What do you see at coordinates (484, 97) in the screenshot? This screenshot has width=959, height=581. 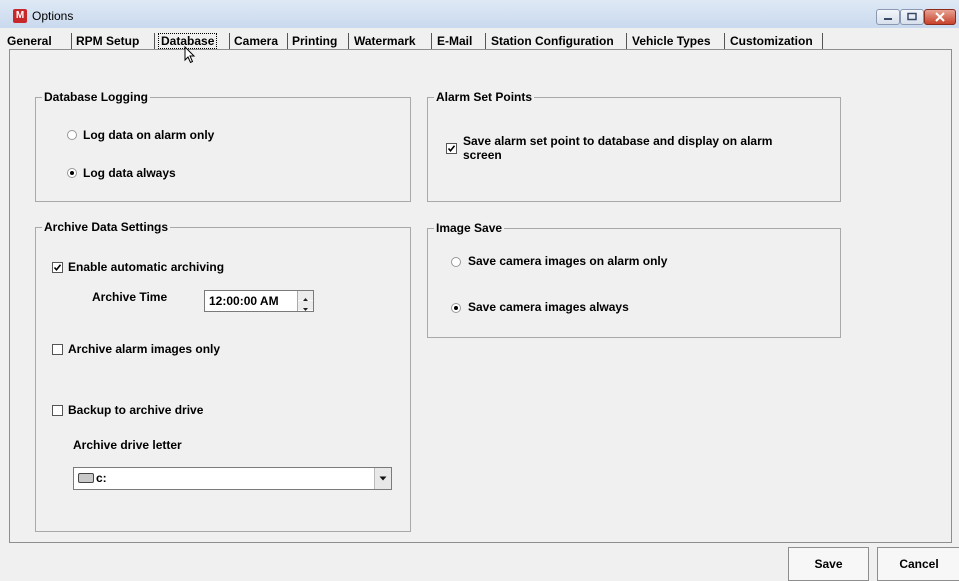 I see `alarm-set-points-title: Alarm Set Points` at bounding box center [484, 97].